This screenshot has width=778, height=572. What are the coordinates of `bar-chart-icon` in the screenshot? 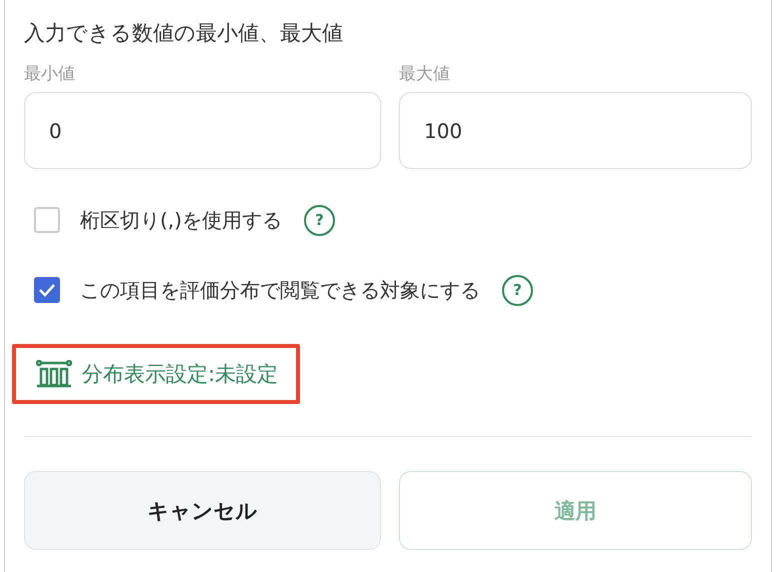 It's located at (54, 374).